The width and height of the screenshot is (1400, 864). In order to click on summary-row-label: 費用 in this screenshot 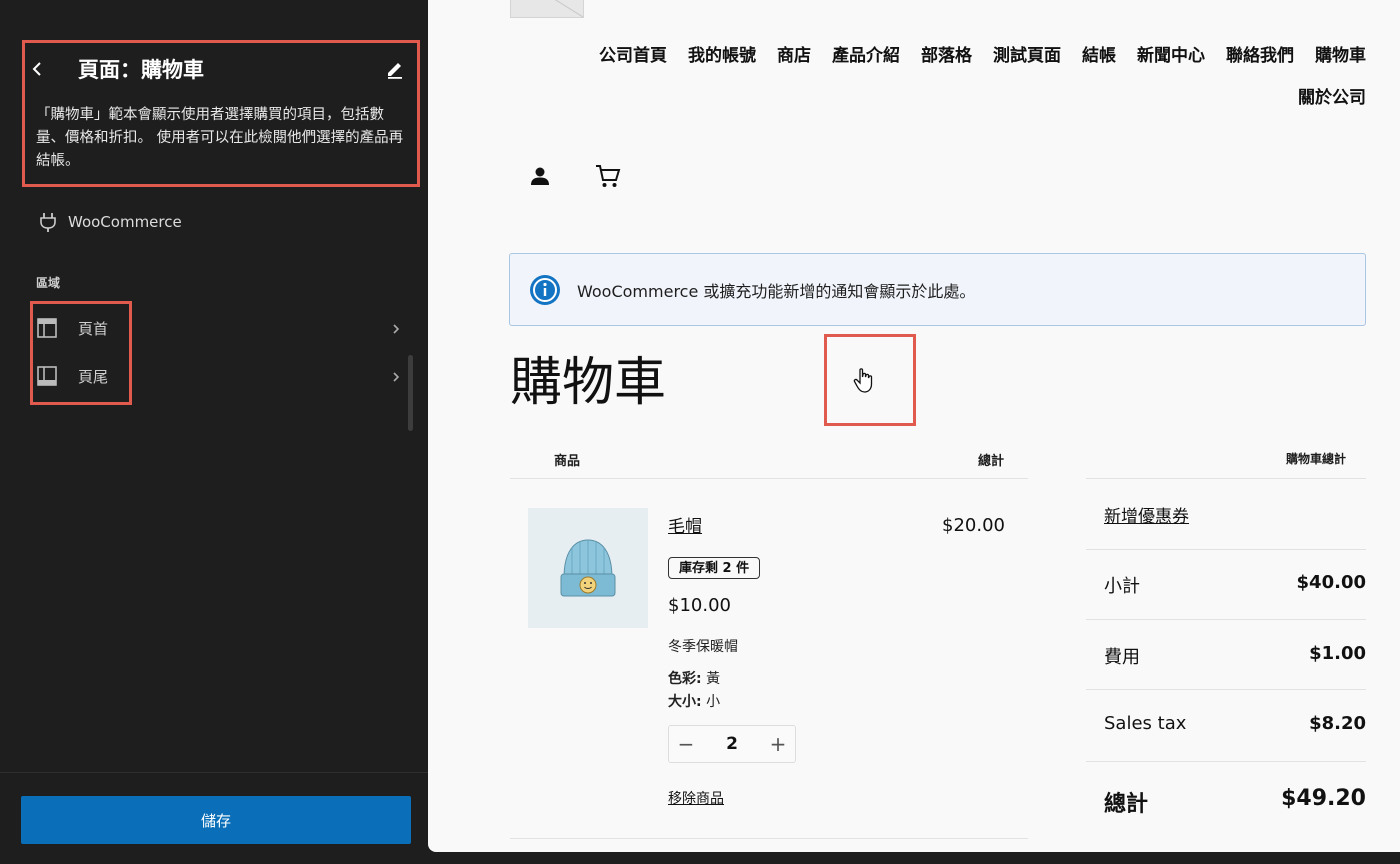, I will do `click(1122, 657)`.